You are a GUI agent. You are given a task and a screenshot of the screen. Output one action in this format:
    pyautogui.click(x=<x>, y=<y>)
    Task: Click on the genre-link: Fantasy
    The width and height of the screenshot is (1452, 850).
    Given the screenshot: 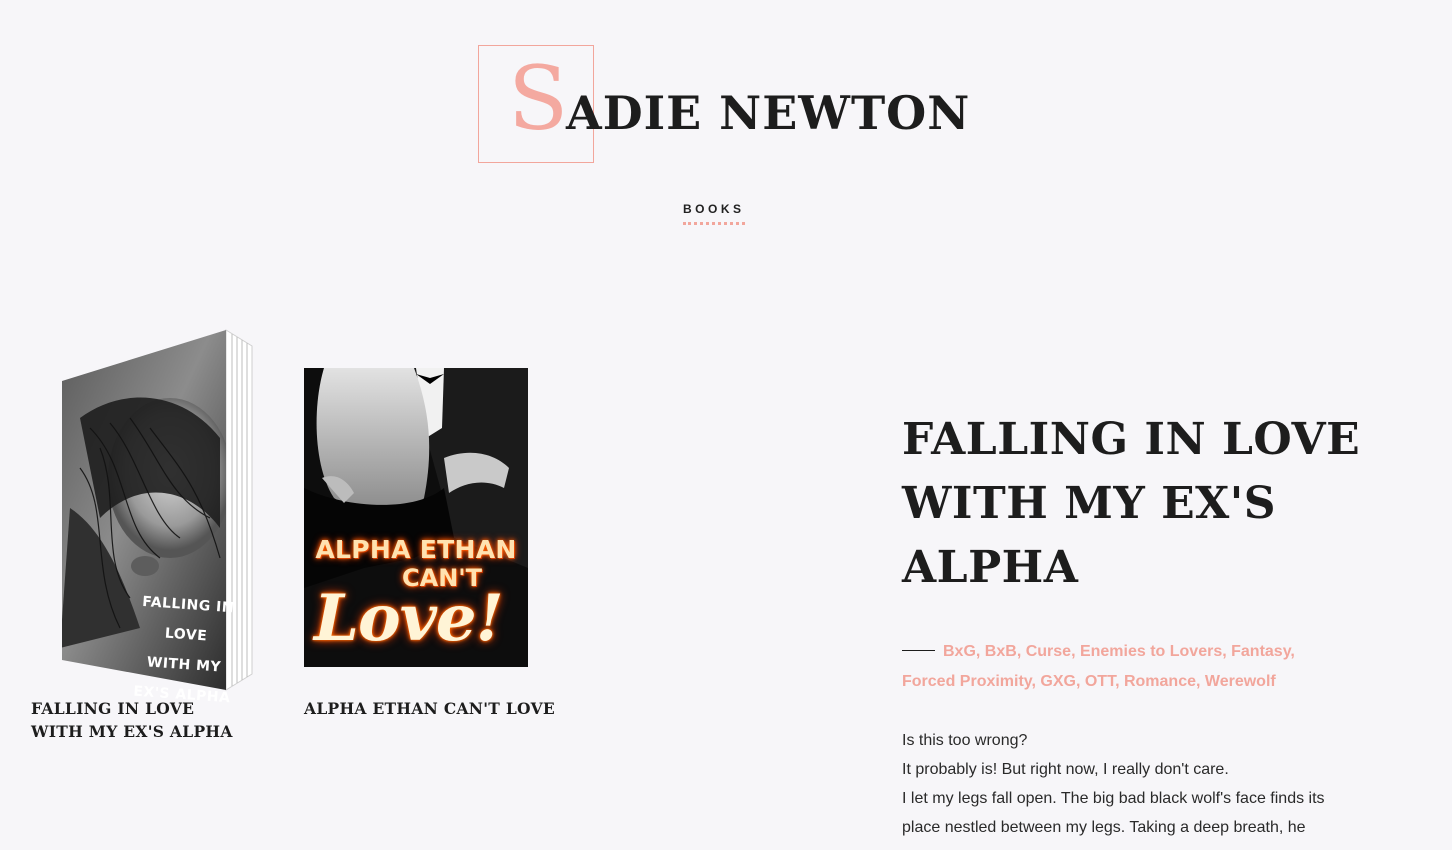 What is the action you would take?
    pyautogui.click(x=1260, y=651)
    